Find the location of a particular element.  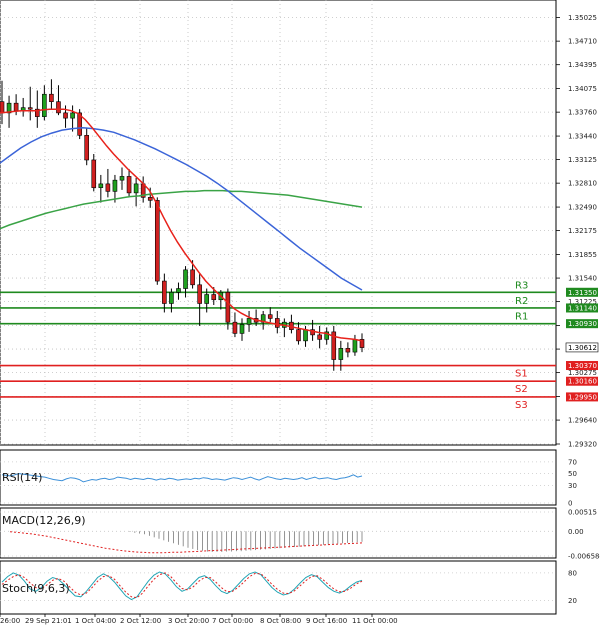

x-tick-label: 9 Oct 16:00 is located at coordinates (326, 621).